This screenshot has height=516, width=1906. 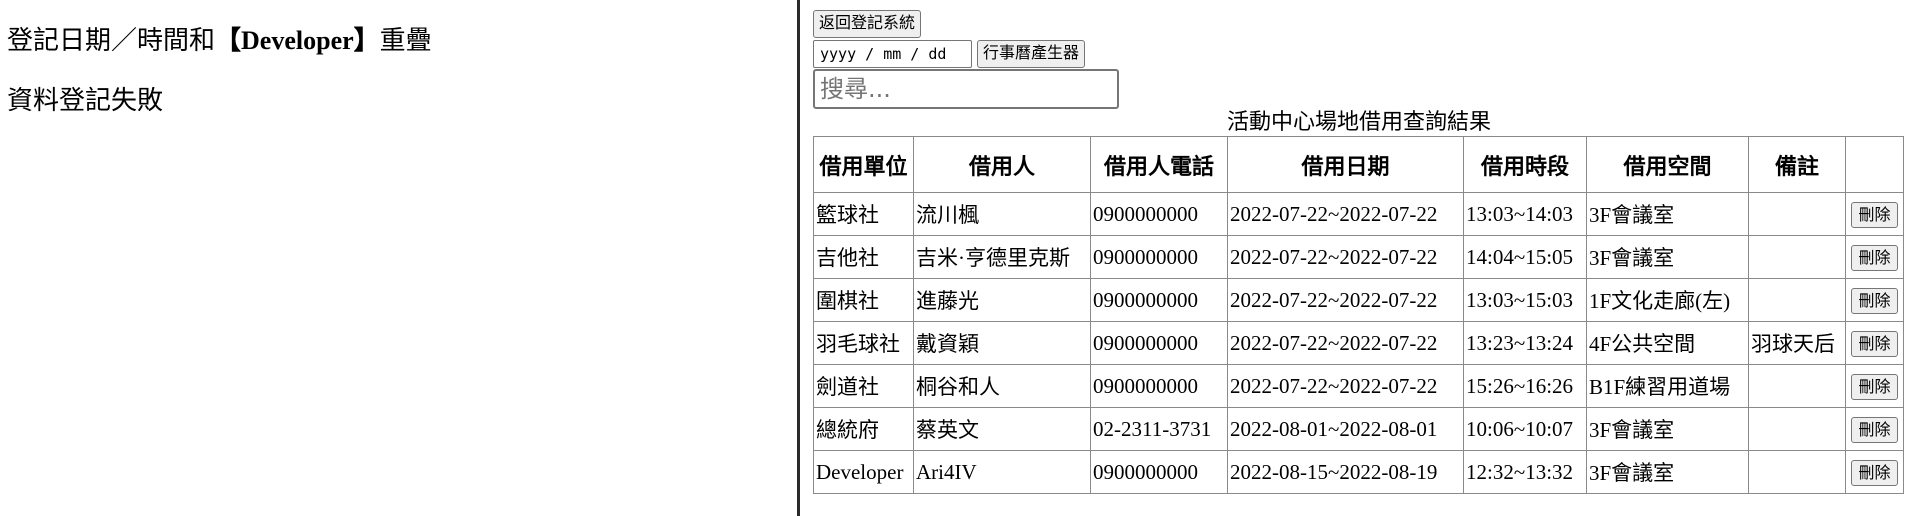 What do you see at coordinates (1525, 214) in the screenshot?
I see `cell-time: 13:03~14:03` at bounding box center [1525, 214].